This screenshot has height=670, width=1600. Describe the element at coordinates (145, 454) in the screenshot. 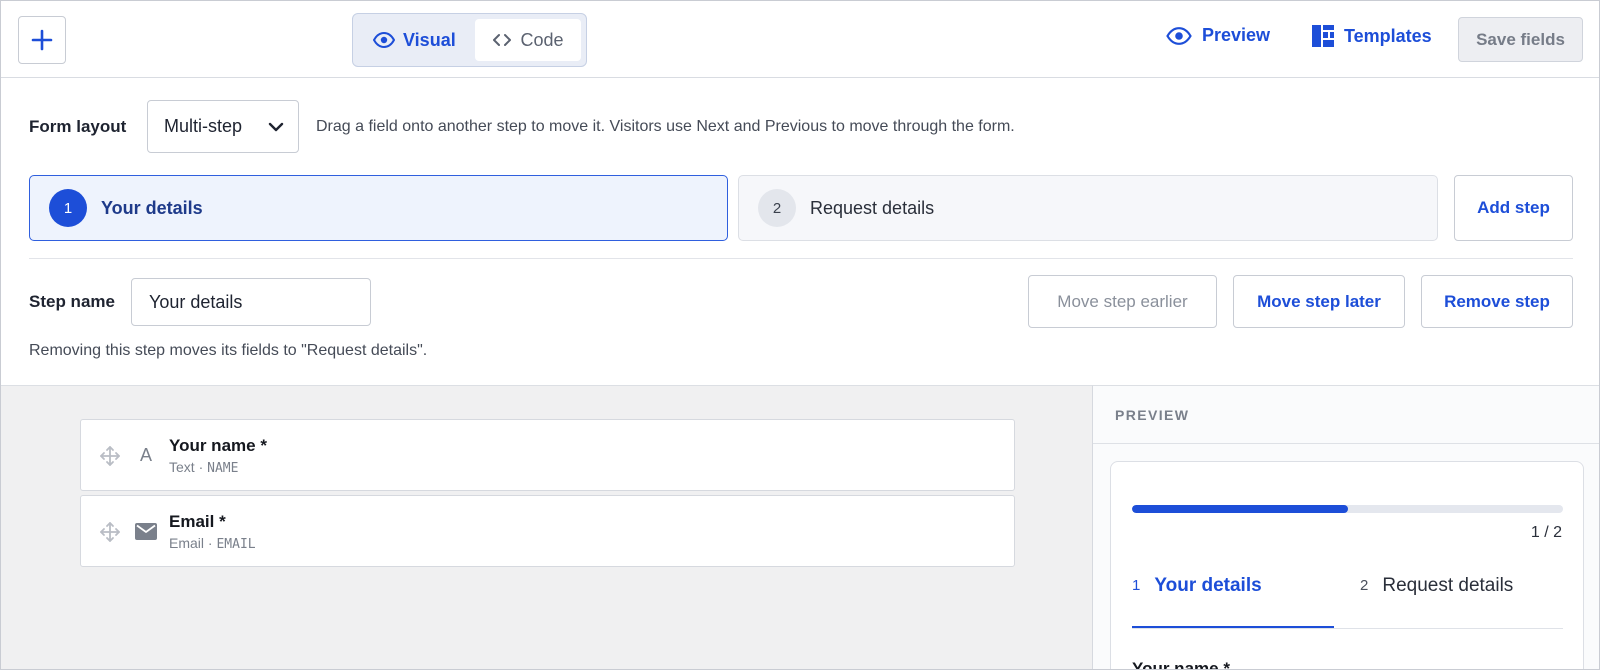

I see `text-icon: A` at that location.